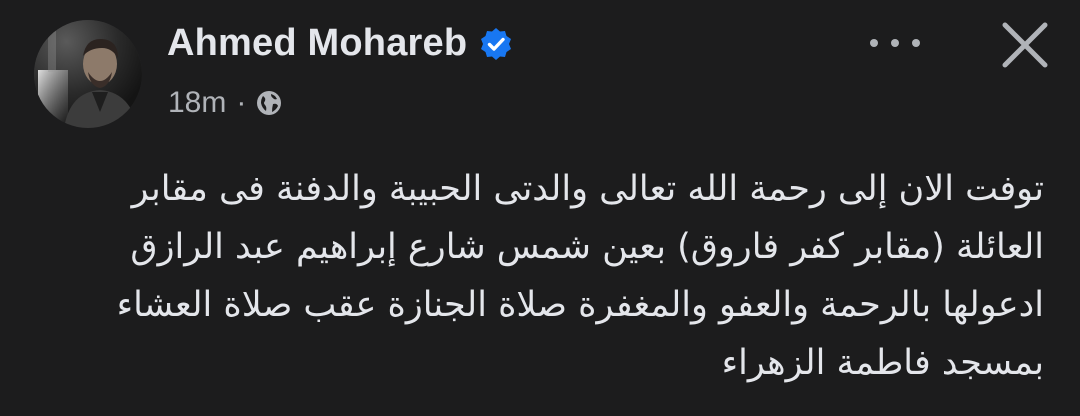  What do you see at coordinates (882, 363) in the screenshot?
I see `post-text-line: بمسجد فاطمة الزهراء` at bounding box center [882, 363].